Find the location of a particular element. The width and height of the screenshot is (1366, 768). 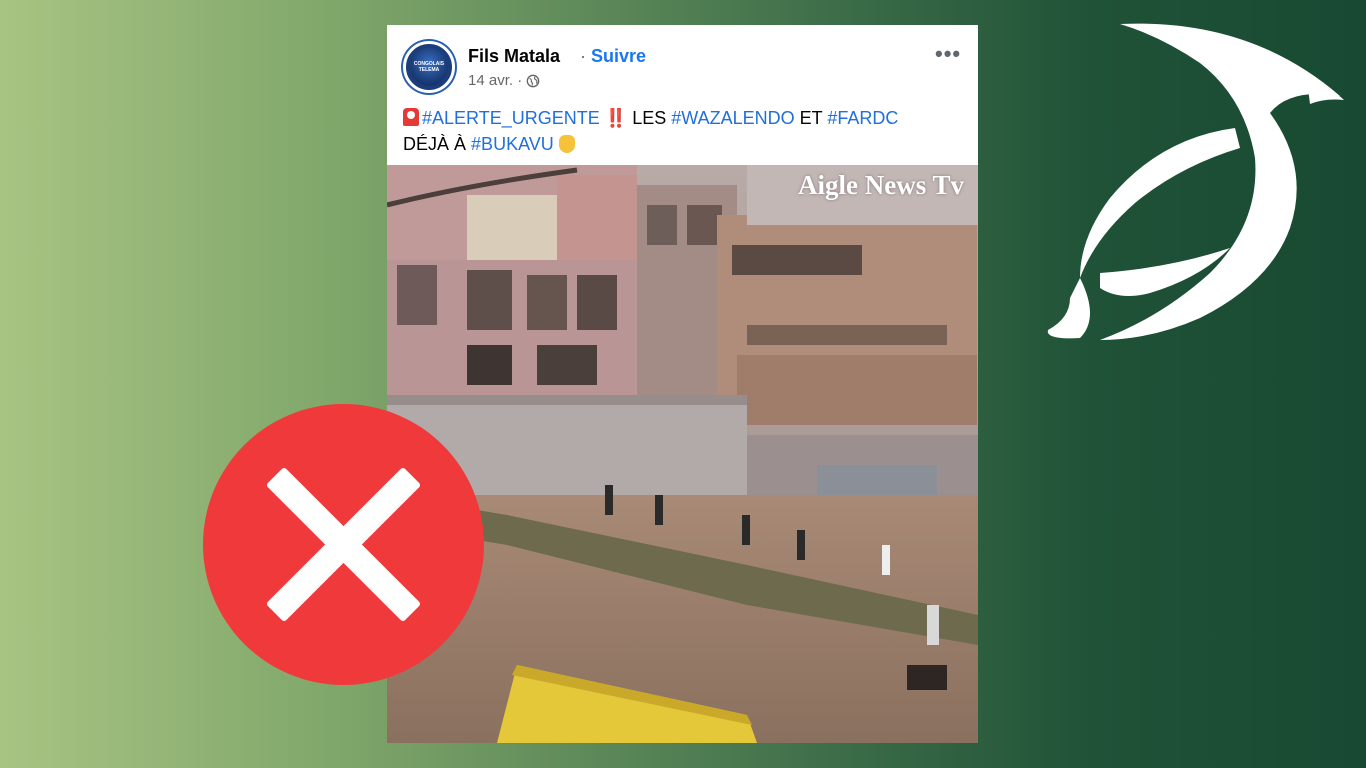

hashtag-bukavu: #BUKAVU is located at coordinates (512, 144).